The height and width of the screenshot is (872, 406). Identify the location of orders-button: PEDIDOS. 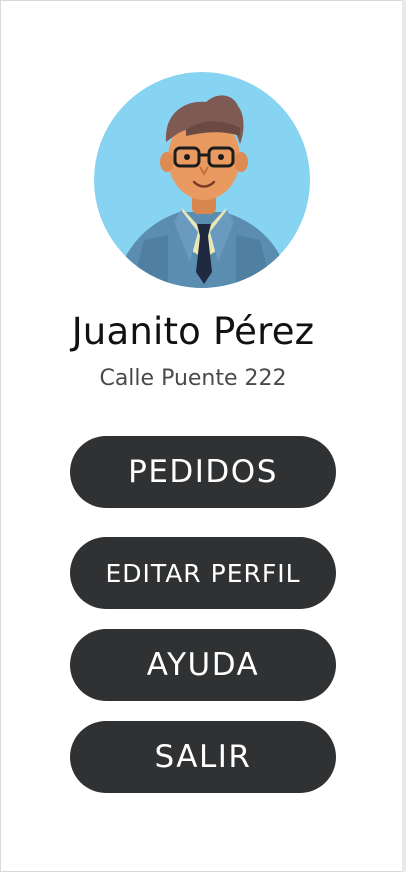
(203, 472).